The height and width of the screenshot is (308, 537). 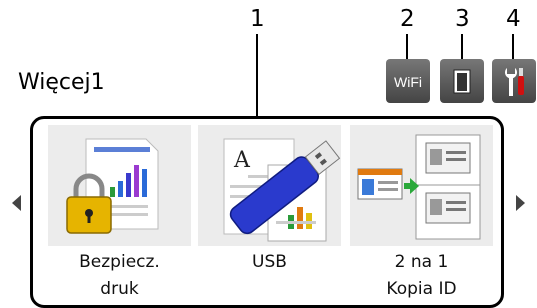 I want to click on secure-print-tile, so click(x=119, y=185).